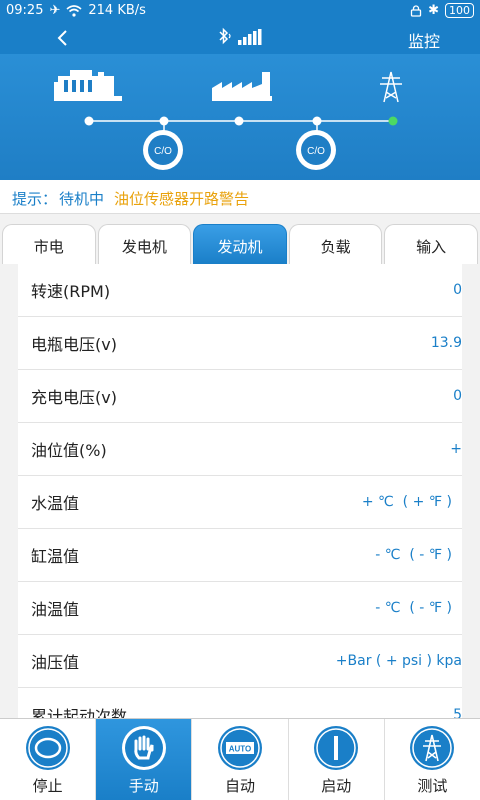  Describe the element at coordinates (391, 87) in the screenshot. I see `power-tower-icon` at that location.